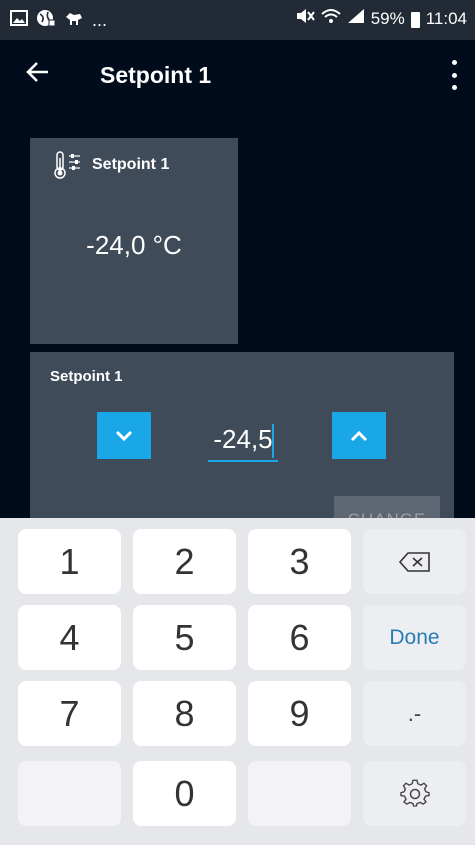  I want to click on blank-key-left, so click(69, 793).